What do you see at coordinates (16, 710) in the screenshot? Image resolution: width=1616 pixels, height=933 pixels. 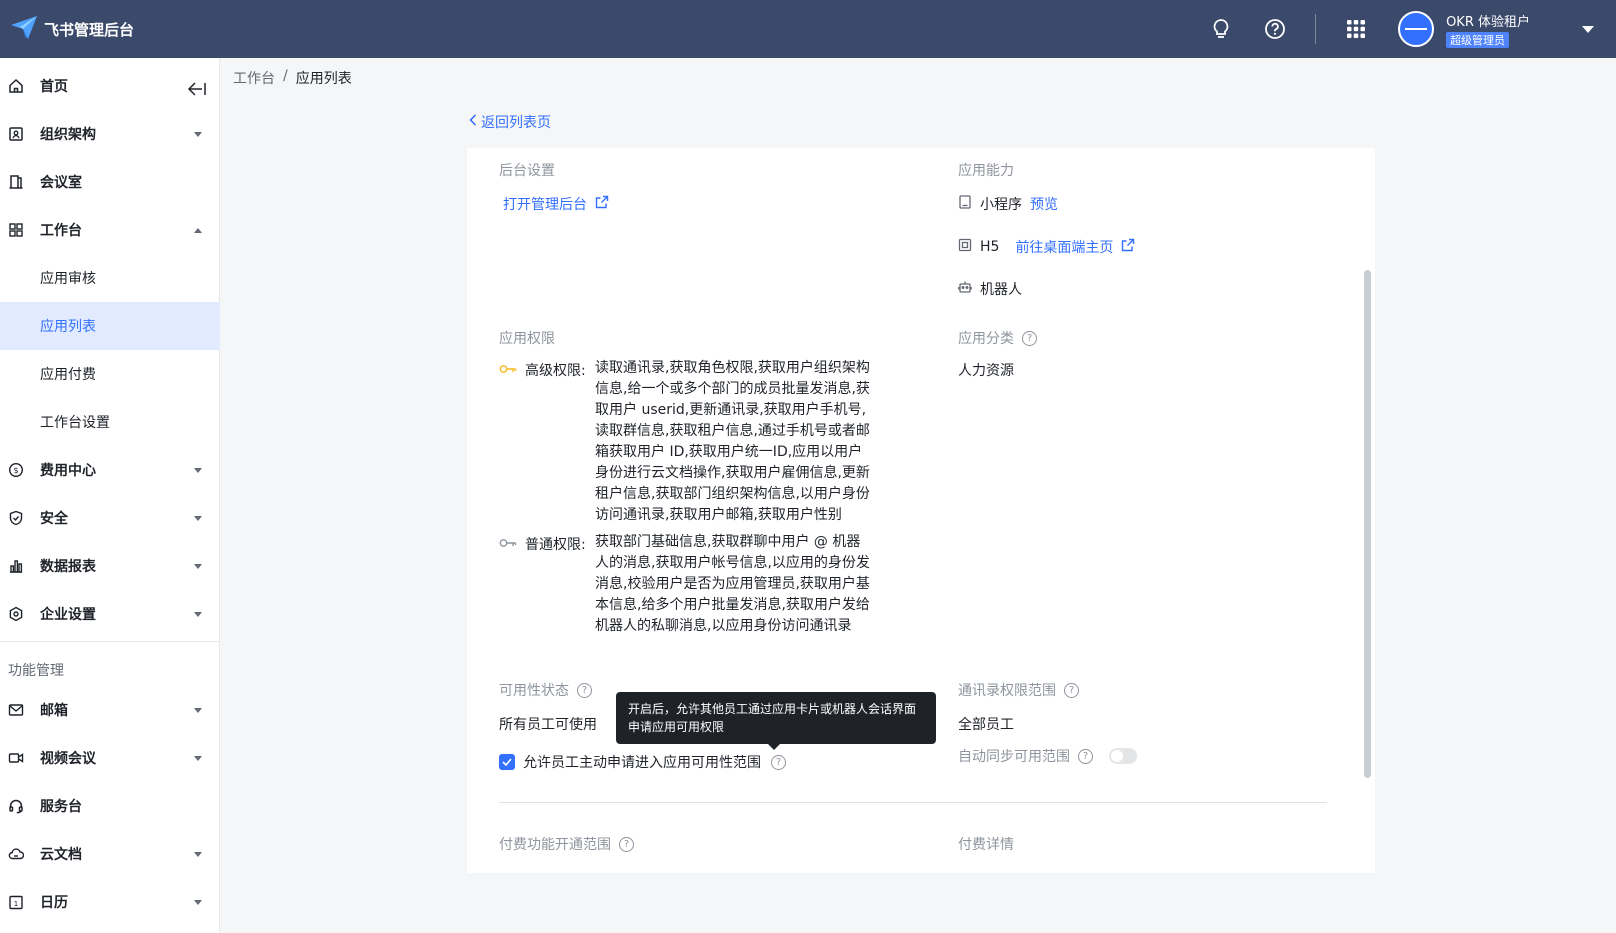 I see `mail-icon` at bounding box center [16, 710].